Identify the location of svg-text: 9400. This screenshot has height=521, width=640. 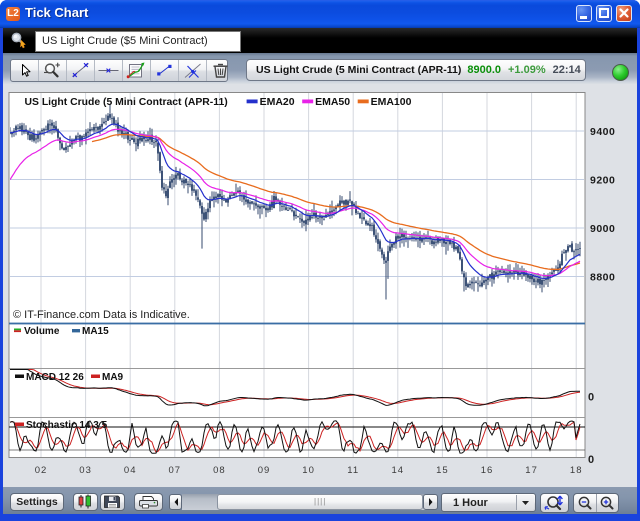
(602, 132).